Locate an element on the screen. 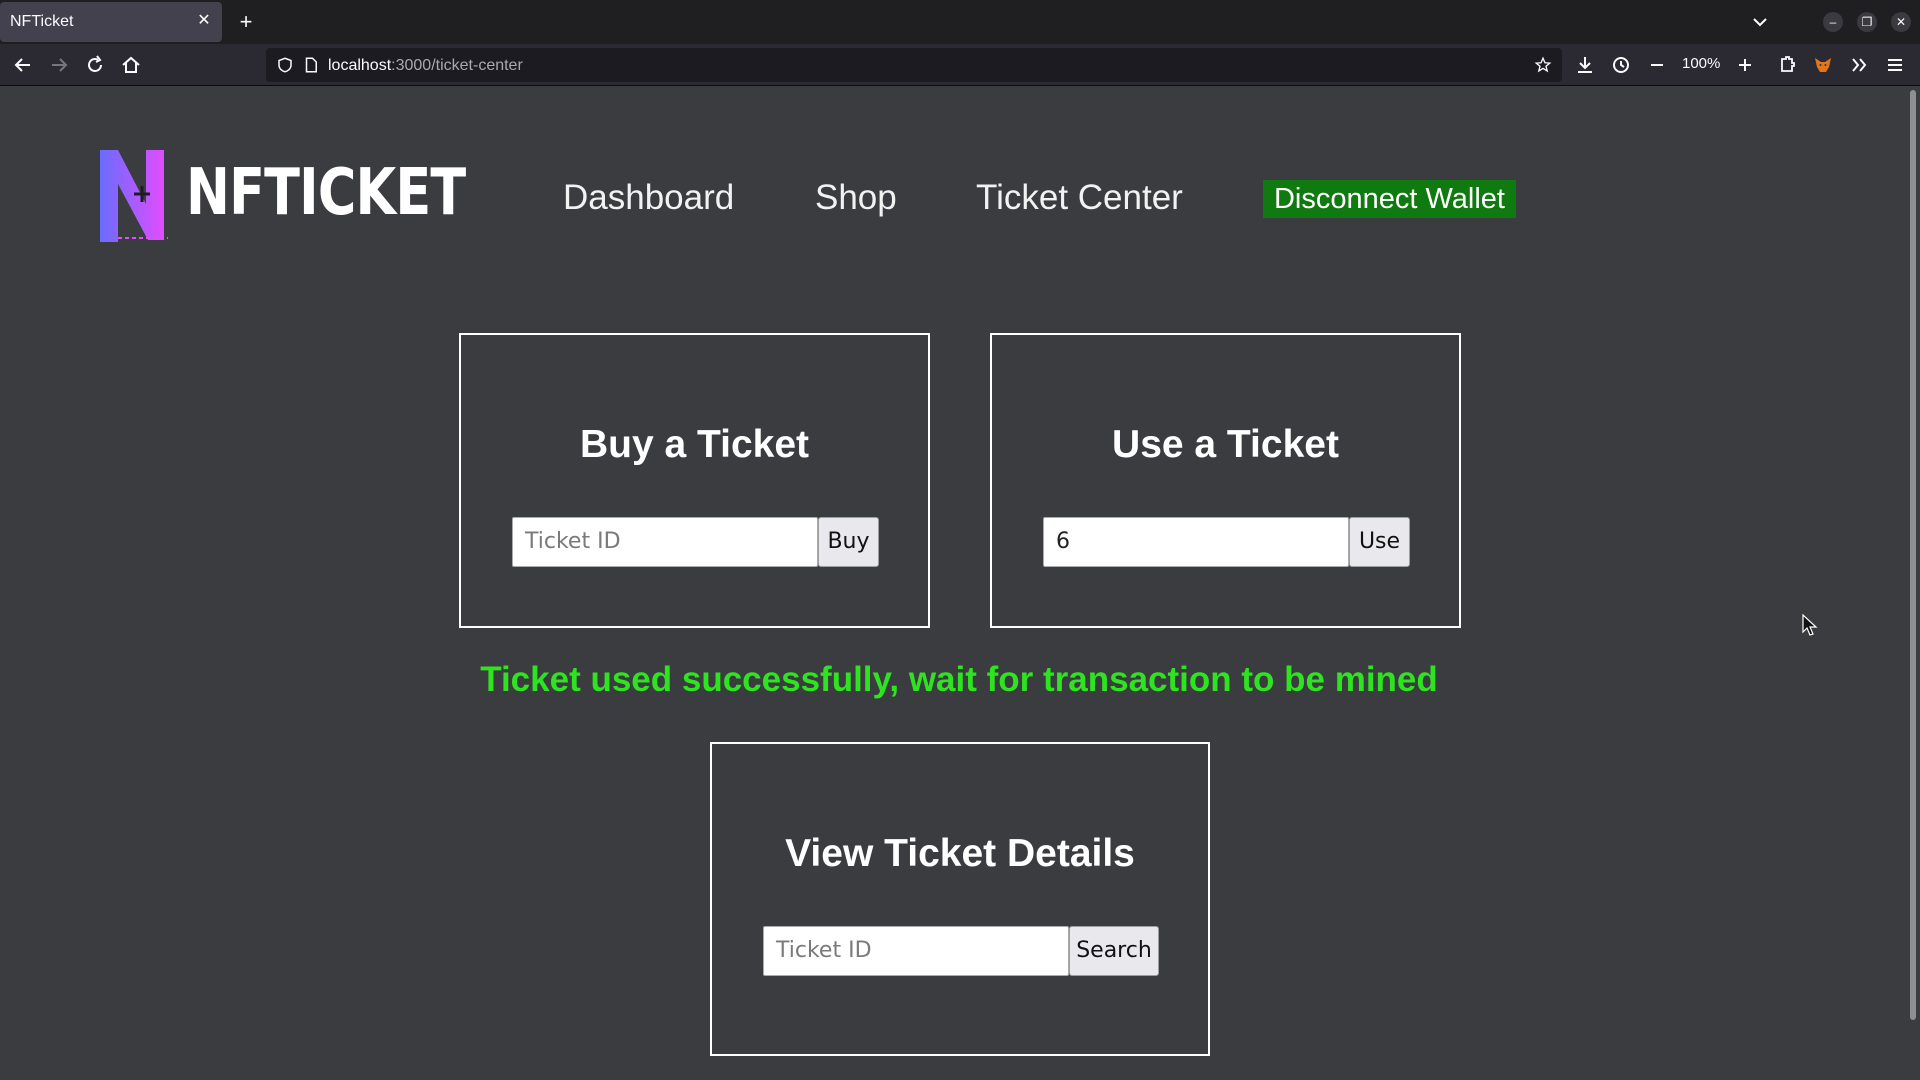  use-ticket-card: Use a Ticket 6 Use is located at coordinates (1225, 480).